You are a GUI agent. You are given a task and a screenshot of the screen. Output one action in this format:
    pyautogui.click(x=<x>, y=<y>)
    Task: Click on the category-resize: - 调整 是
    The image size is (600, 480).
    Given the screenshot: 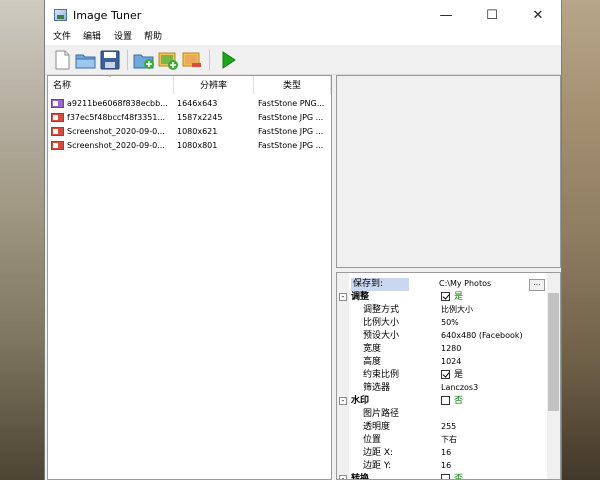 What is the action you would take?
    pyautogui.click(x=441, y=297)
    